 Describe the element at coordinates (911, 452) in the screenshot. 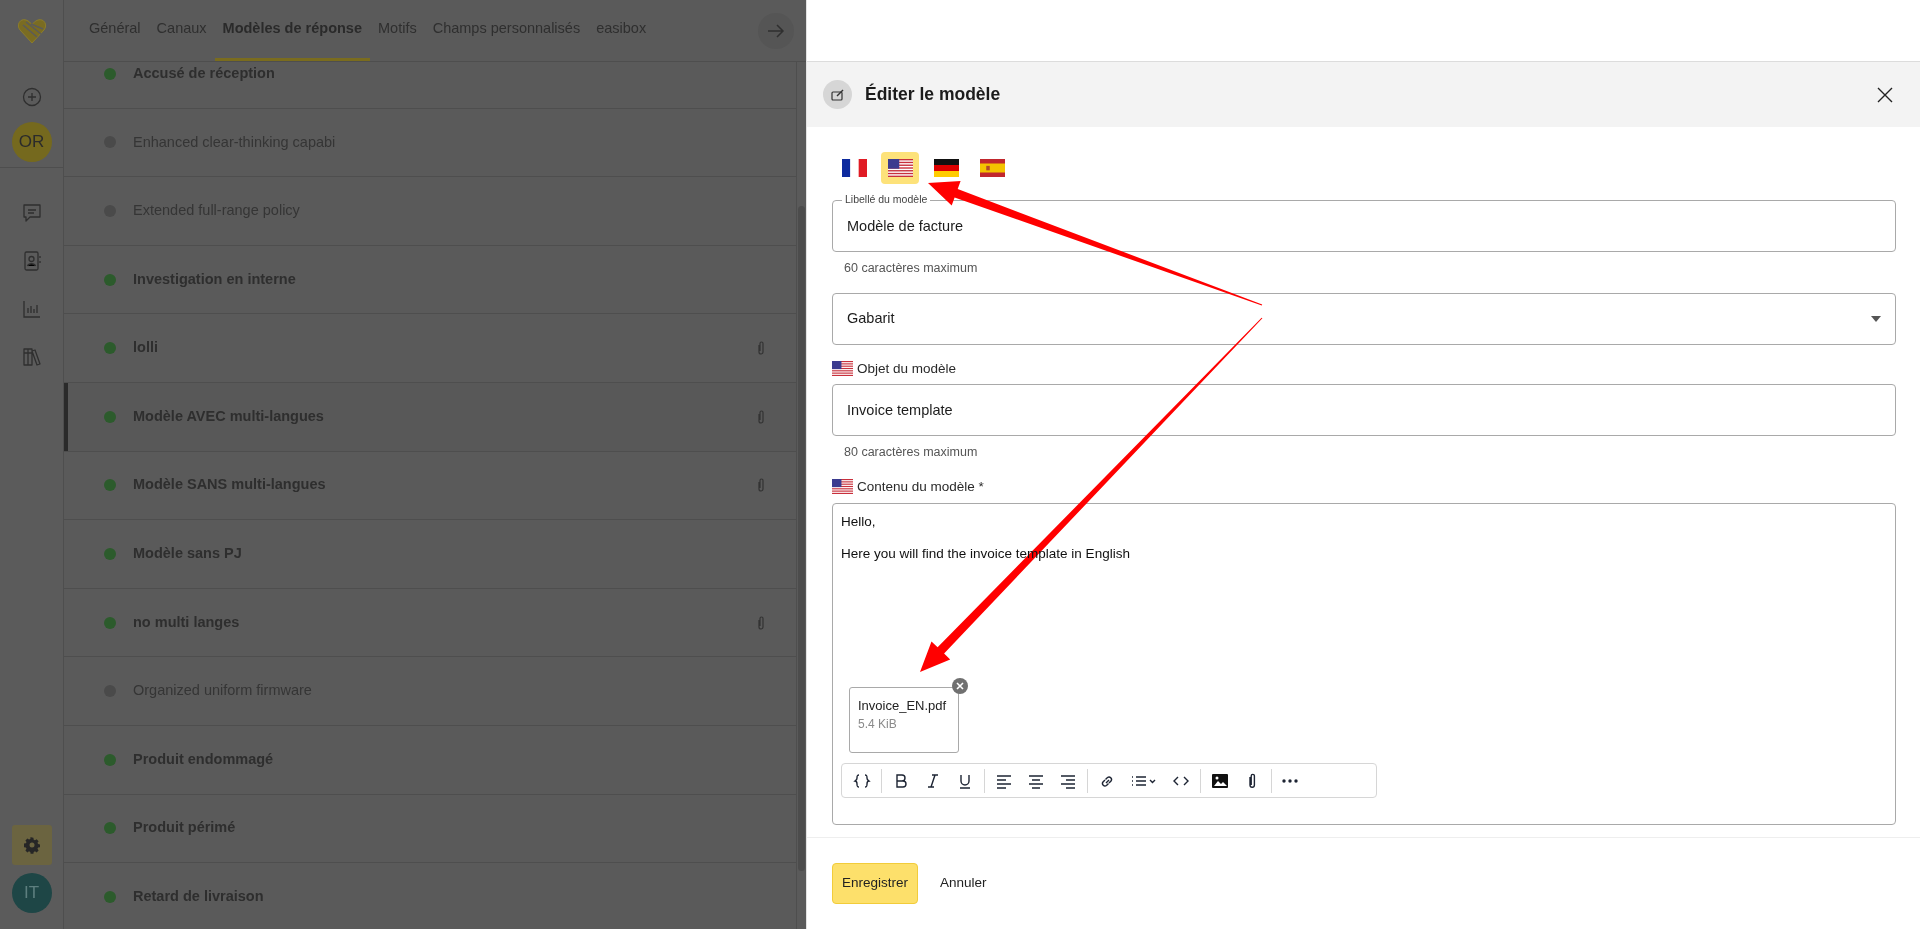

I see `hint-text: 80 caractères maximum` at that location.